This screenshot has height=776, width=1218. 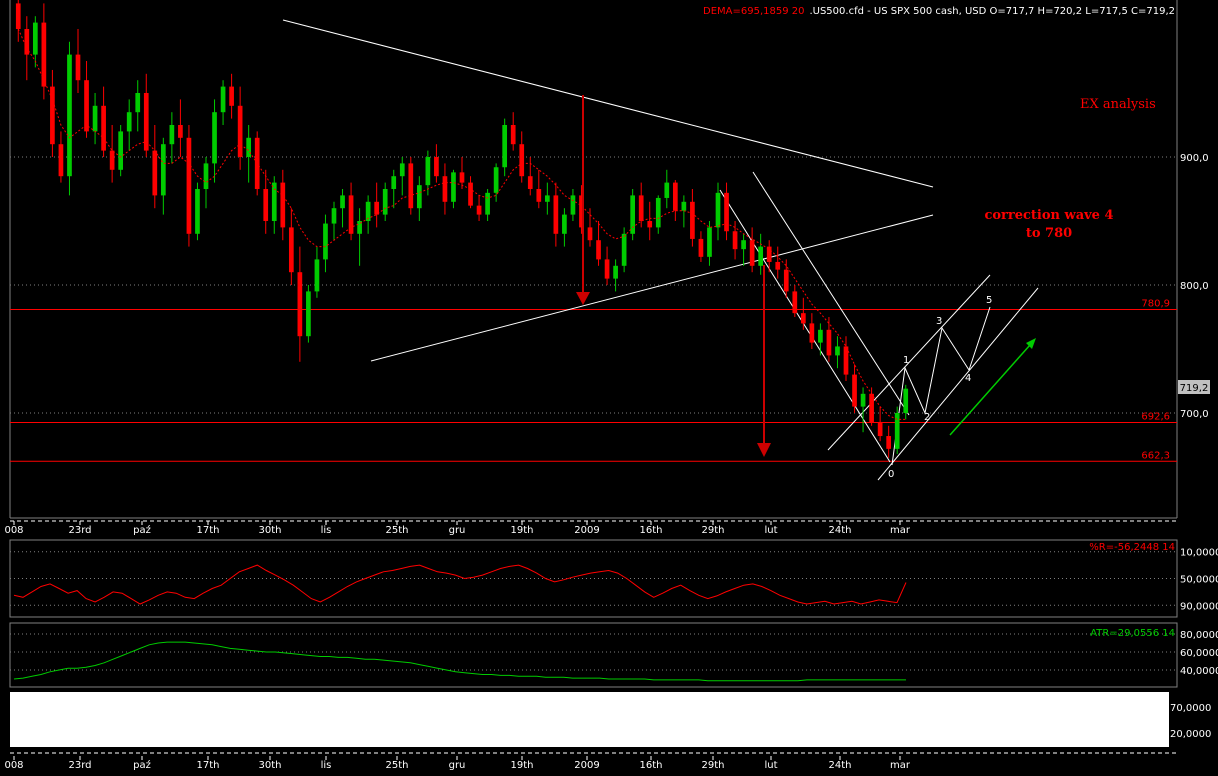 What do you see at coordinates (753, 11) in the screenshot?
I see `dema-header-label: DEMA=695,1859 20` at bounding box center [753, 11].